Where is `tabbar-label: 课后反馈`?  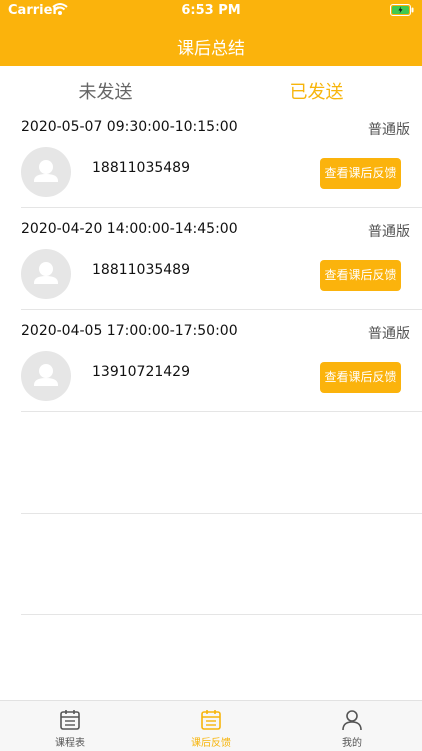 tabbar-label: 课后反馈 is located at coordinates (211, 743).